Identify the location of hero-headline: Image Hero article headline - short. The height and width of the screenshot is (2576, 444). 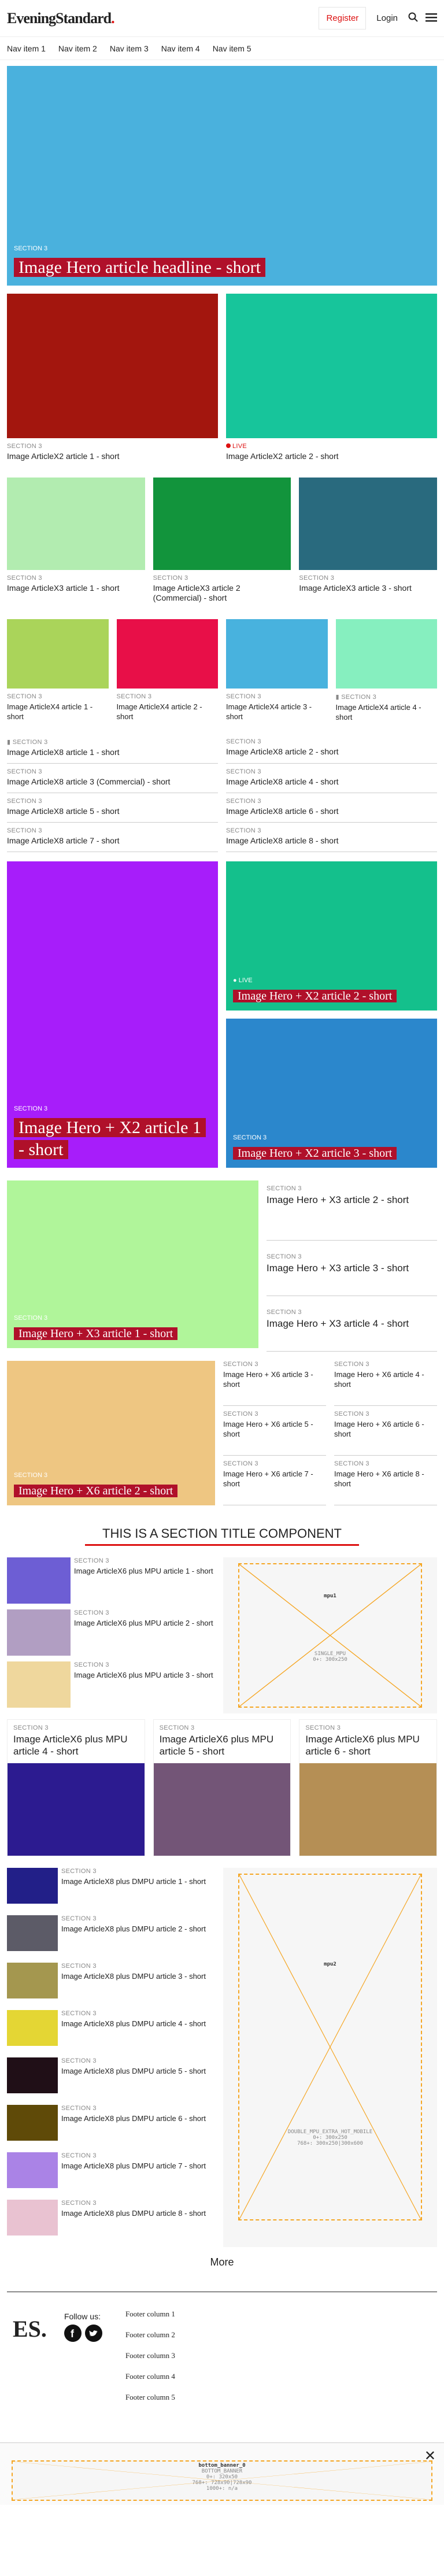
(139, 267).